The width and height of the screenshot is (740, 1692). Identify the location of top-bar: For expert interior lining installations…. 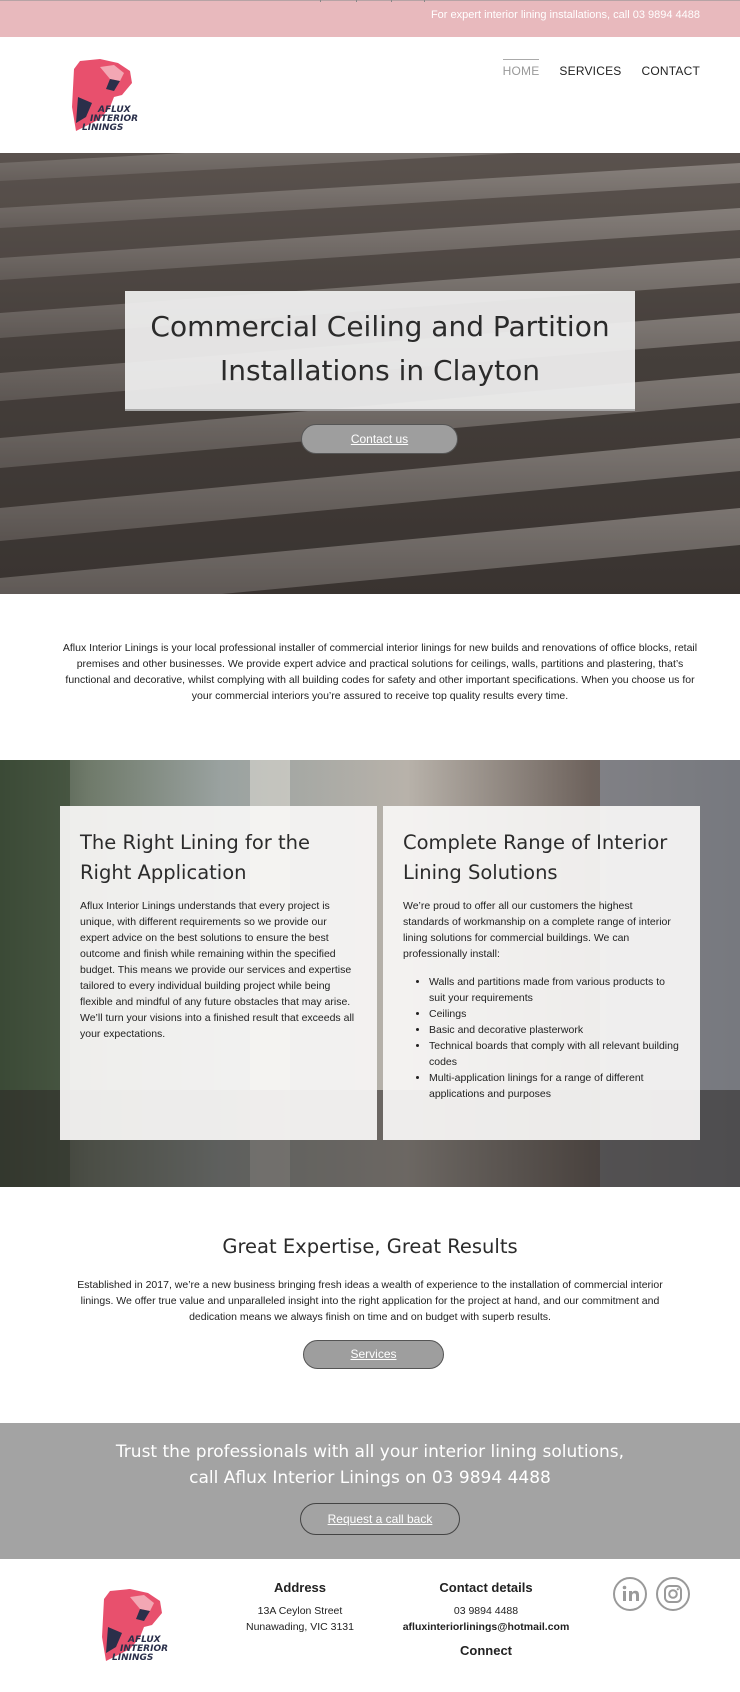
(370, 18).